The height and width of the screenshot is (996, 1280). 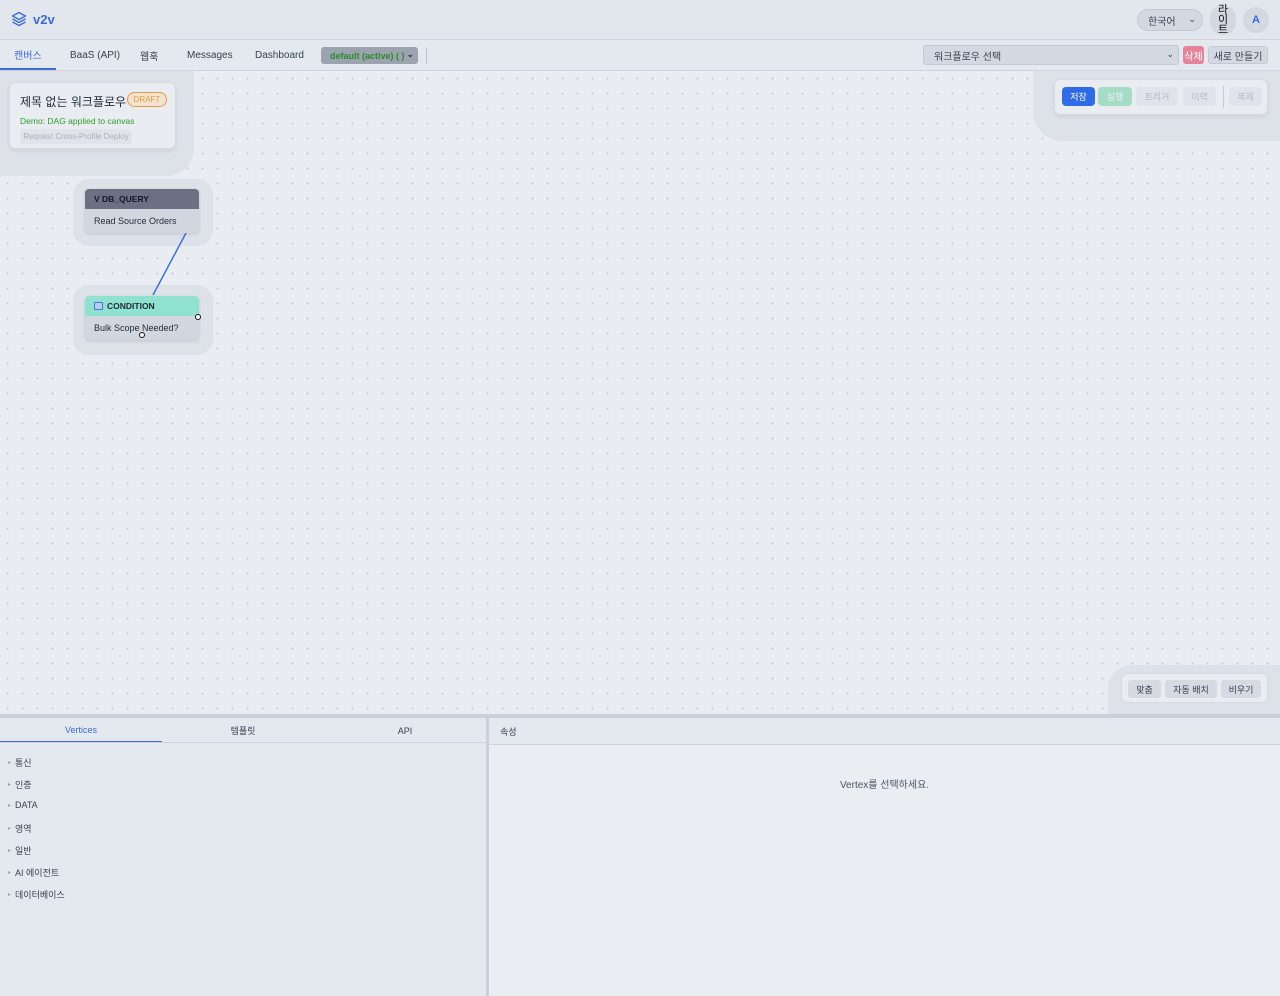 What do you see at coordinates (23, 851) in the screenshot?
I see `category-label: 일반` at bounding box center [23, 851].